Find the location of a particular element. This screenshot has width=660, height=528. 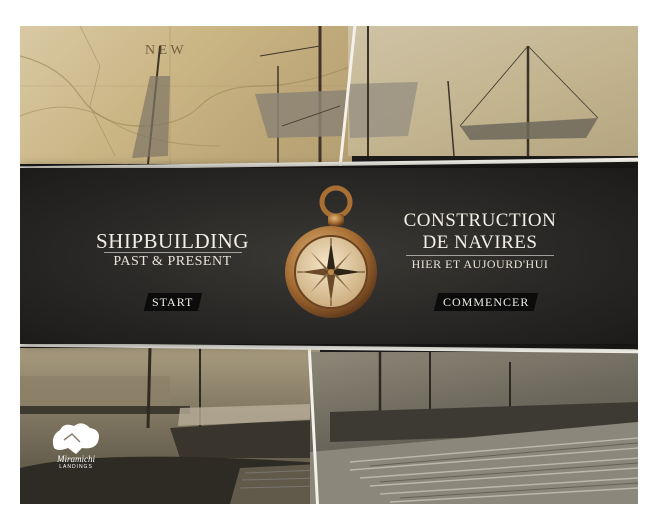

commencer-button-label: COMMENCER is located at coordinates (486, 302).